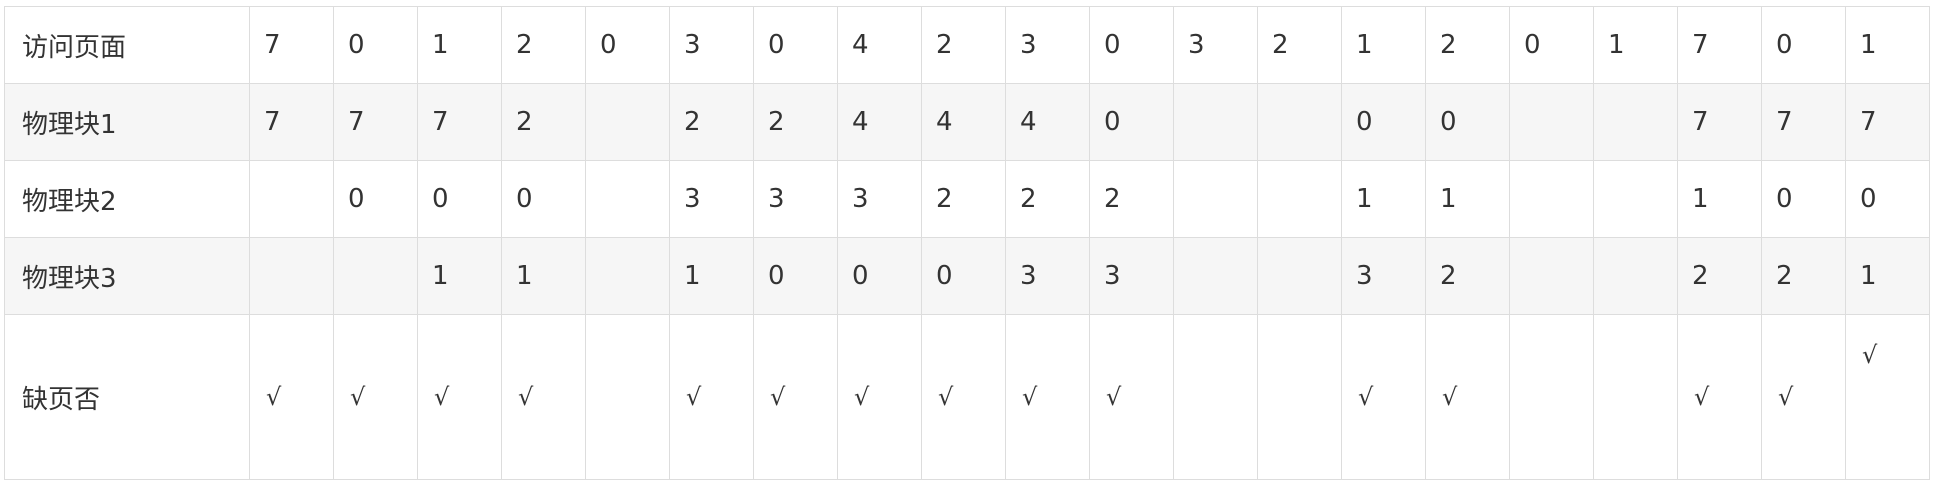 The width and height of the screenshot is (1935, 480). What do you see at coordinates (127, 45) in the screenshot?
I see `row-label: 访问页面` at bounding box center [127, 45].